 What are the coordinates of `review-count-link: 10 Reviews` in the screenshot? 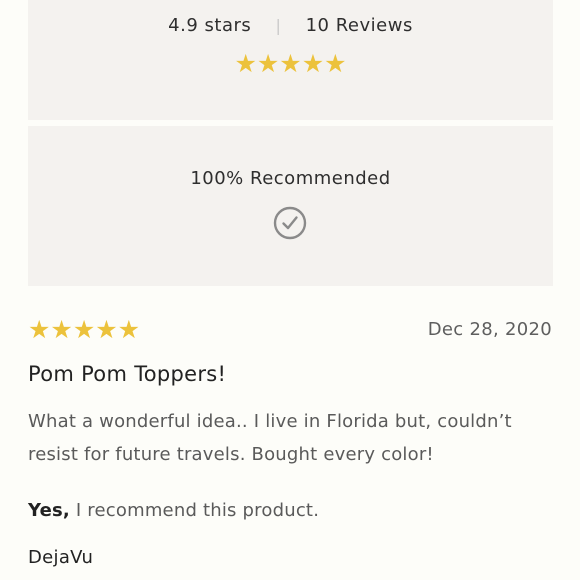 It's located at (359, 25).